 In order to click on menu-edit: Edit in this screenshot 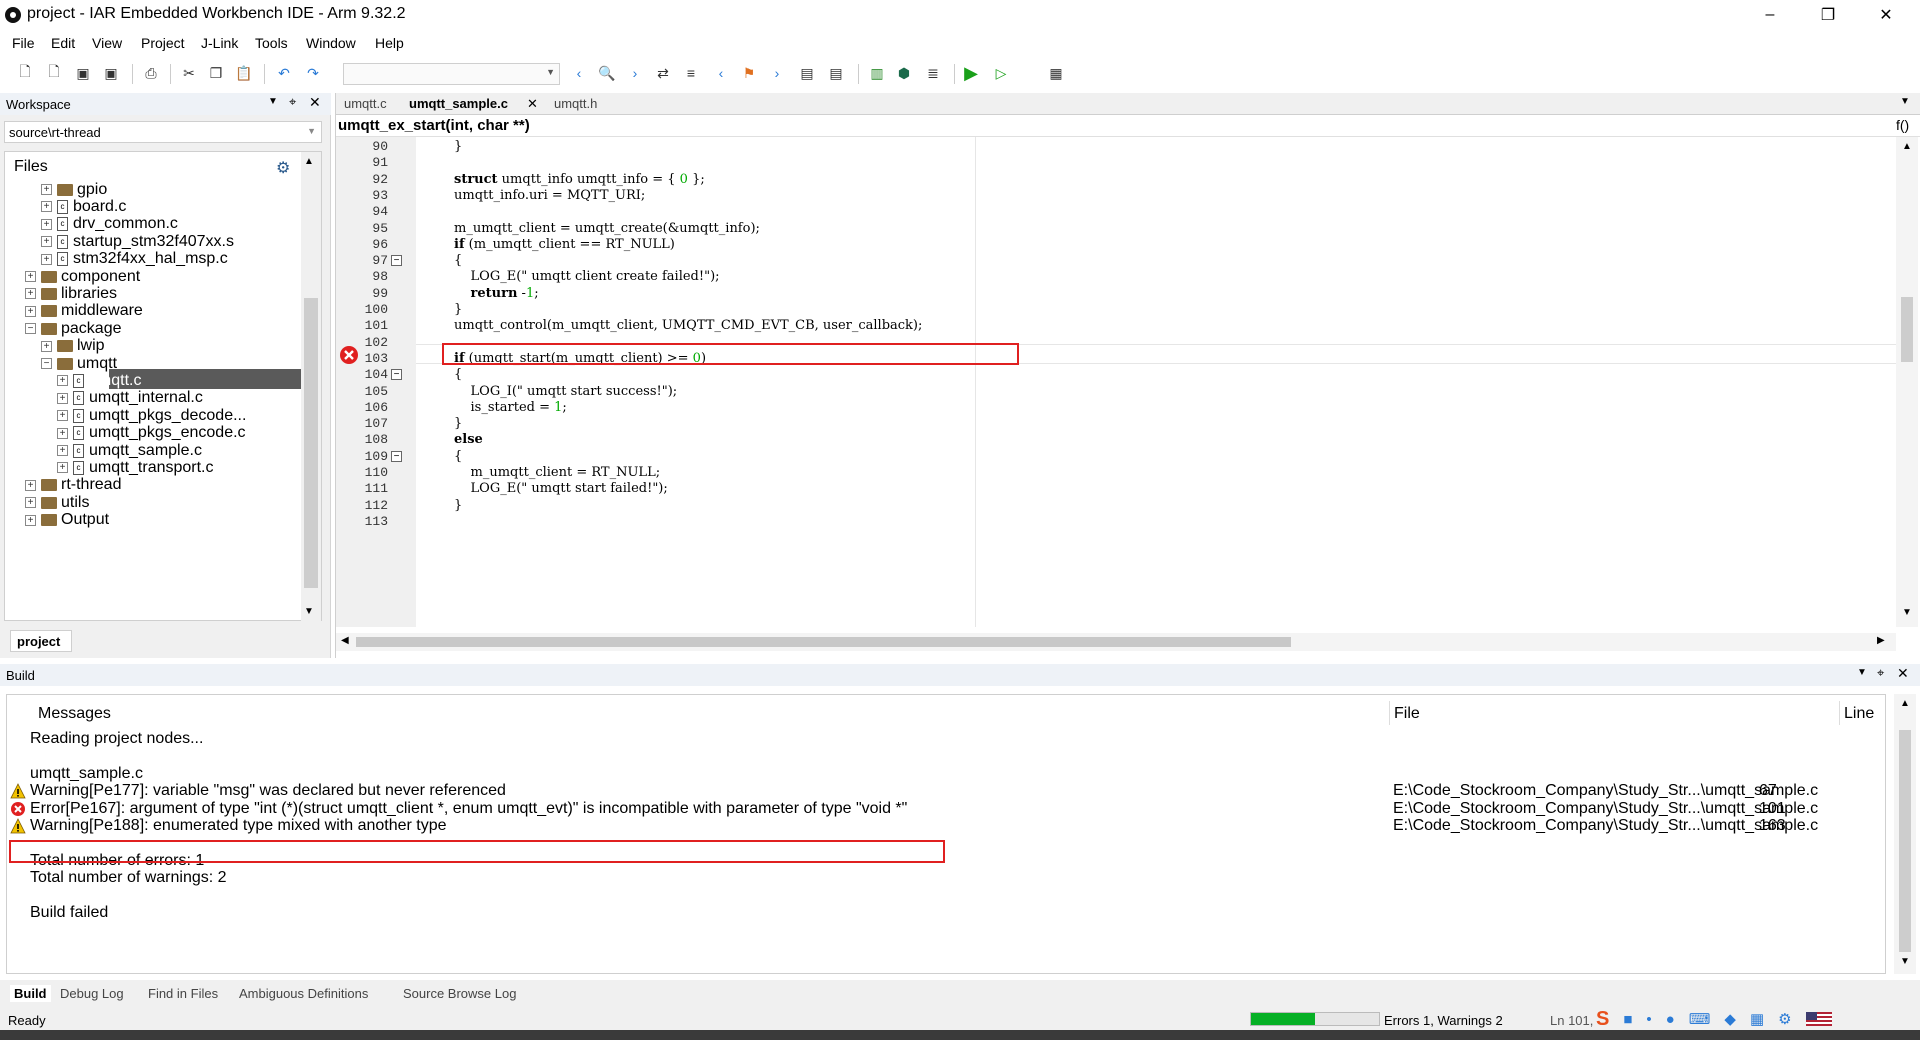, I will do `click(63, 43)`.